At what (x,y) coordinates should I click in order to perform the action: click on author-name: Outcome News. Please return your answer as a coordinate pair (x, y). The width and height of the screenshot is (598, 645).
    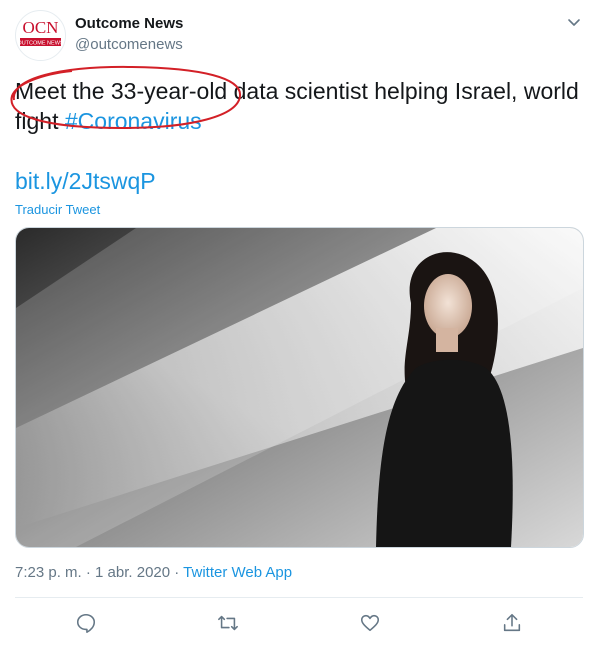
    Looking at the image, I should click on (129, 23).